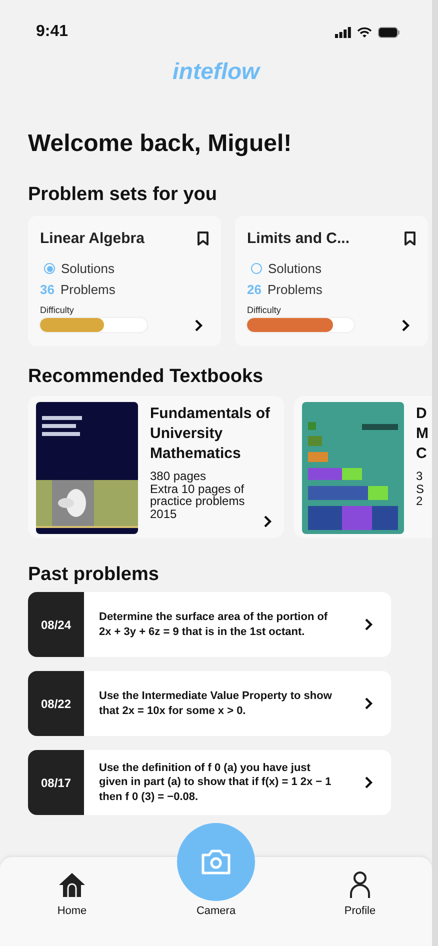 This screenshot has width=438, height=946. I want to click on nav-label: Camera, so click(216, 911).